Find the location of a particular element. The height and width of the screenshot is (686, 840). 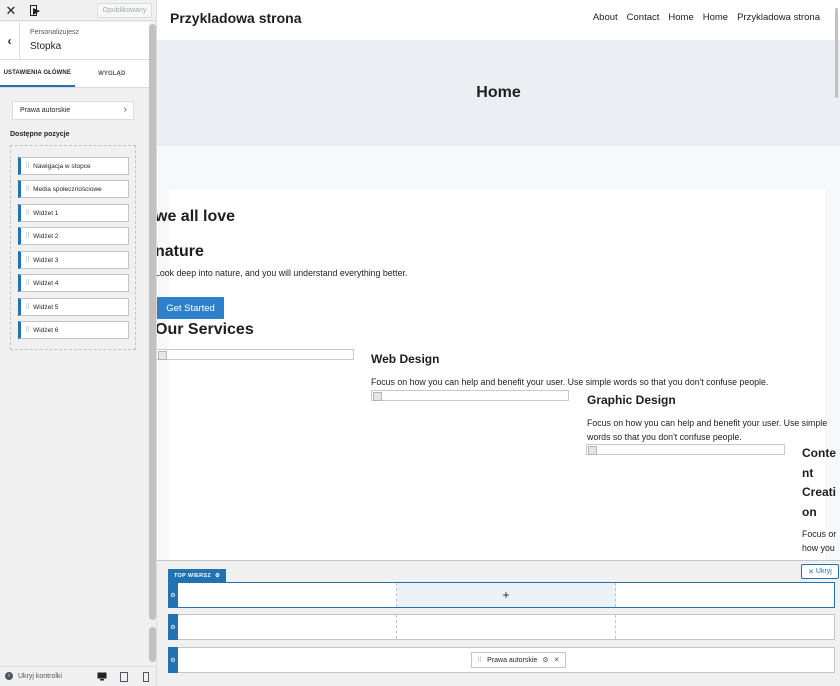

footer-builder: TOP WIERSZ ⚙ ✕ Ukryj ⚙ + ⚙ ⚙ ⠿ Prawa aut is located at coordinates (498, 623).